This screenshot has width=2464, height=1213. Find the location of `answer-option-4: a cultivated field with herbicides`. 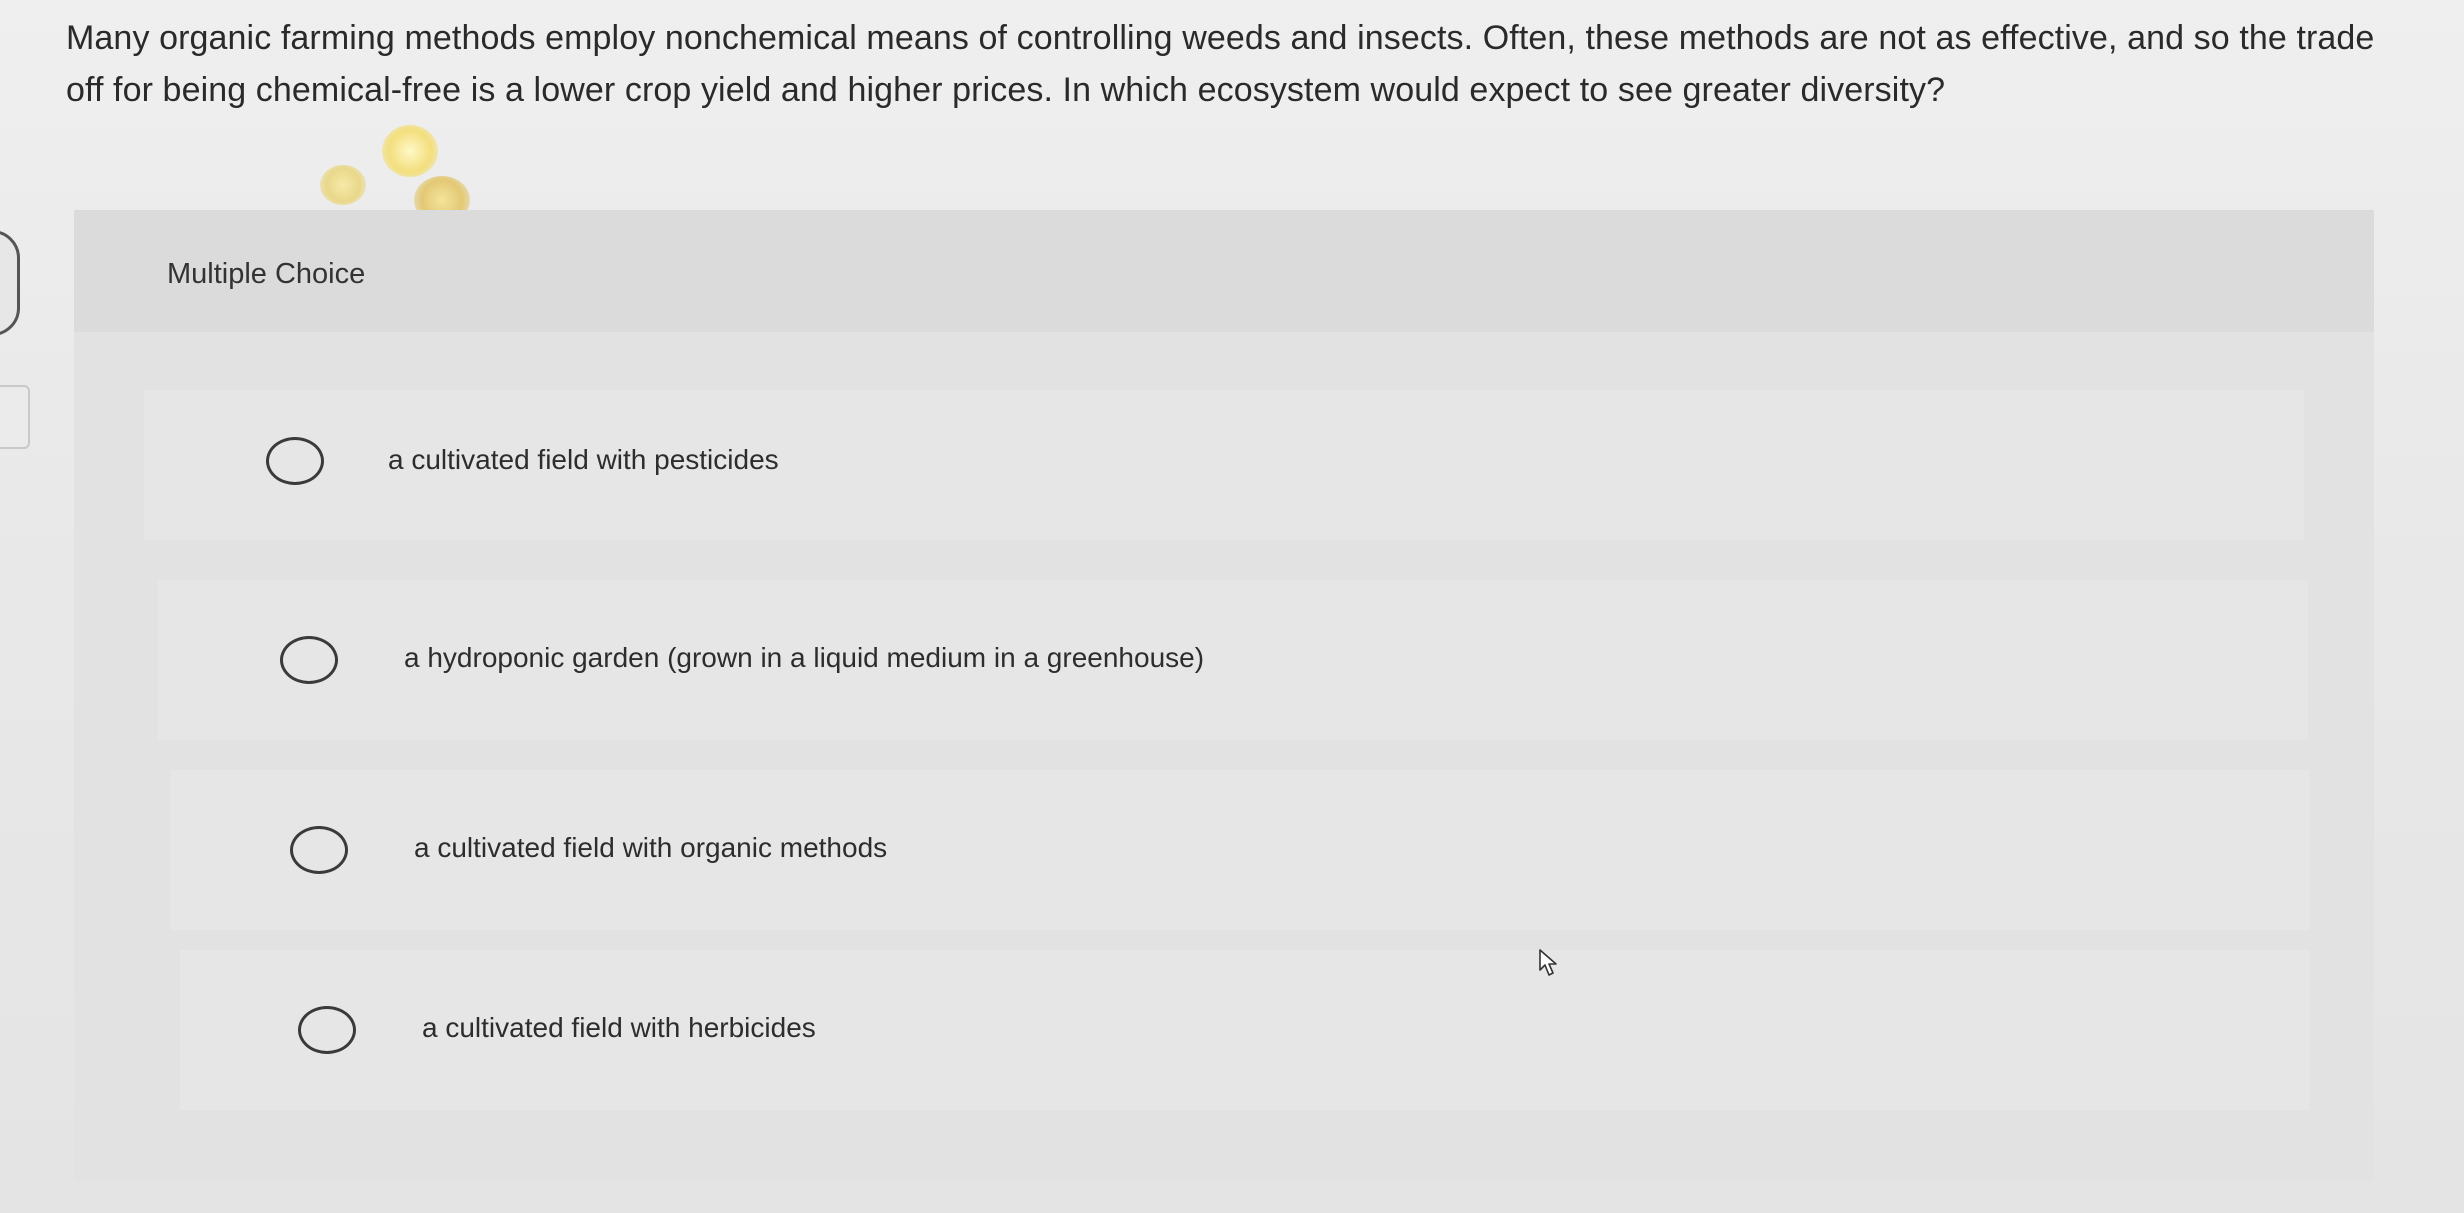

answer-option-4: a cultivated field with herbicides is located at coordinates (1245, 1030).